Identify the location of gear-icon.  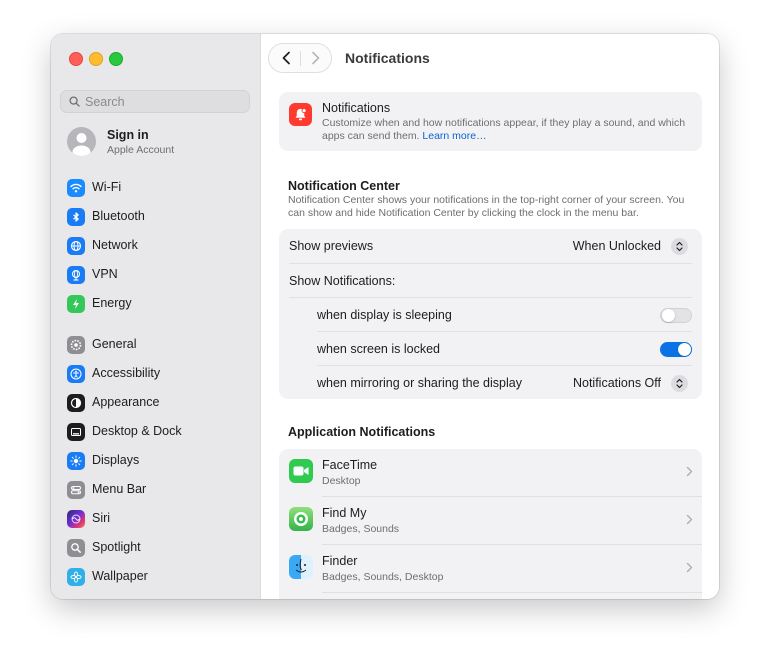
(76, 345).